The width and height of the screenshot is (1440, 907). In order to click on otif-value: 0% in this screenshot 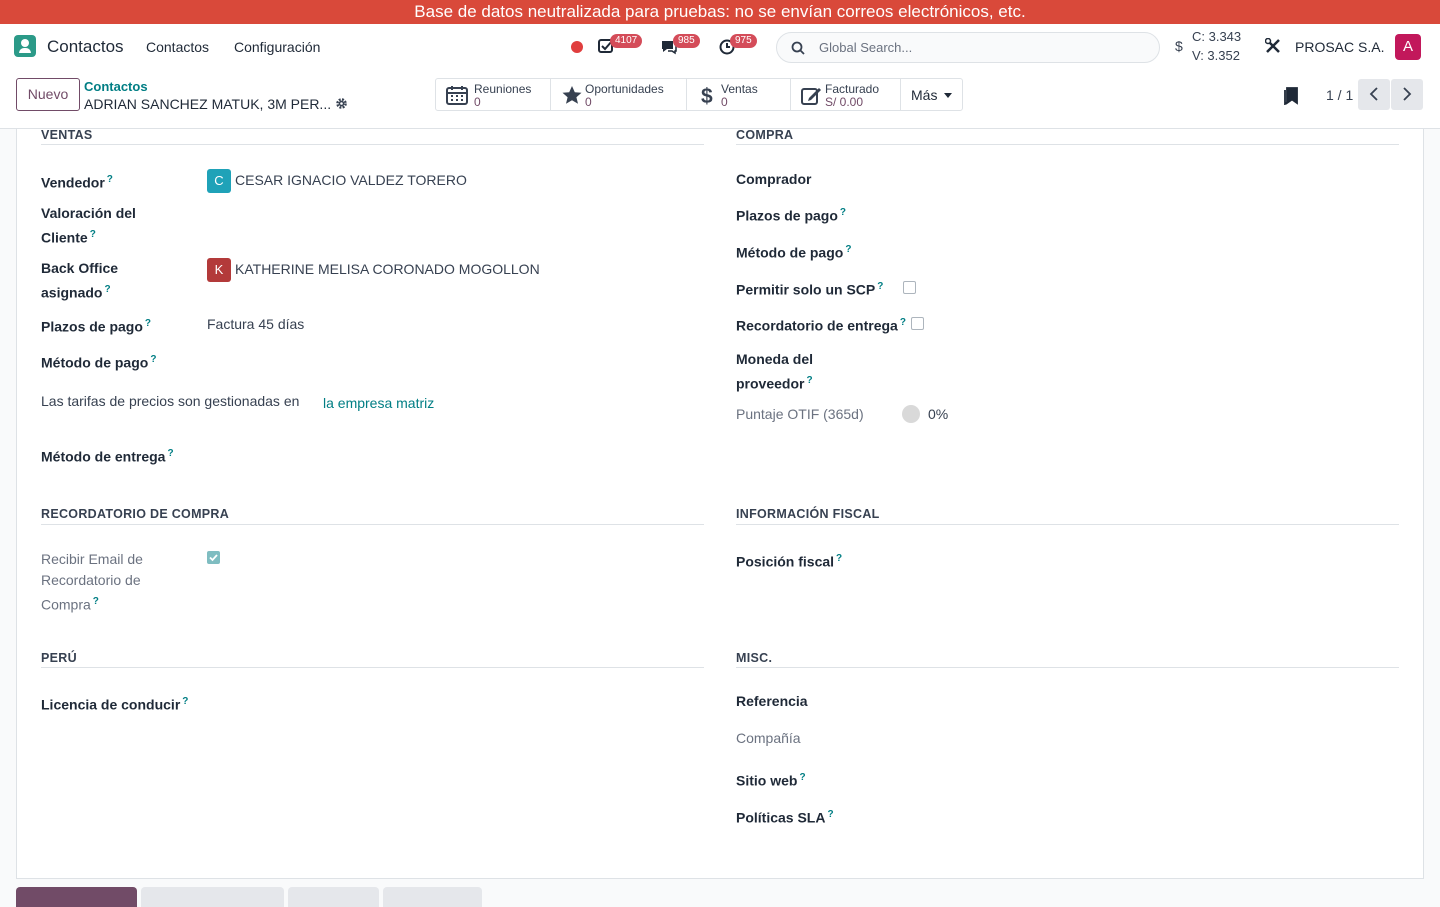, I will do `click(938, 414)`.